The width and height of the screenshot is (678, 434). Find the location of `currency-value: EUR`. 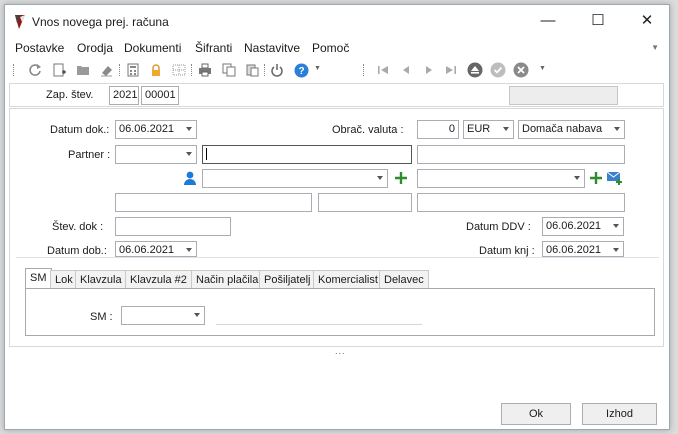

currency-value: EUR is located at coordinates (479, 129).